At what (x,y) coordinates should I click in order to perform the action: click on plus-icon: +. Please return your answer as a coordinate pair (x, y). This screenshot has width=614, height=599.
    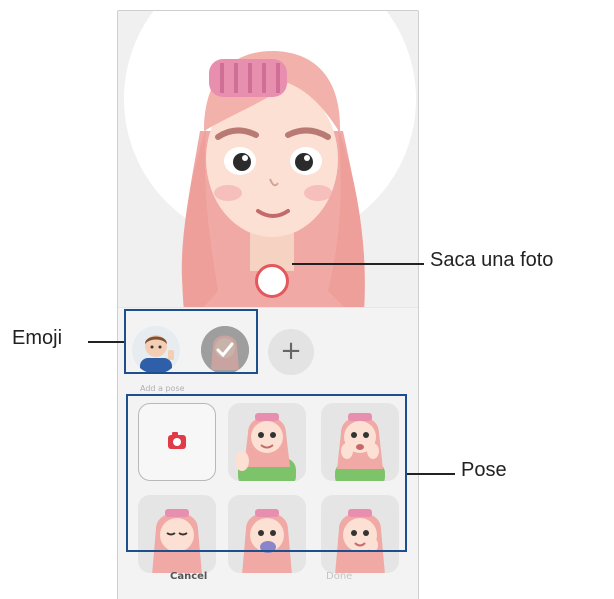
    Looking at the image, I should click on (291, 351).